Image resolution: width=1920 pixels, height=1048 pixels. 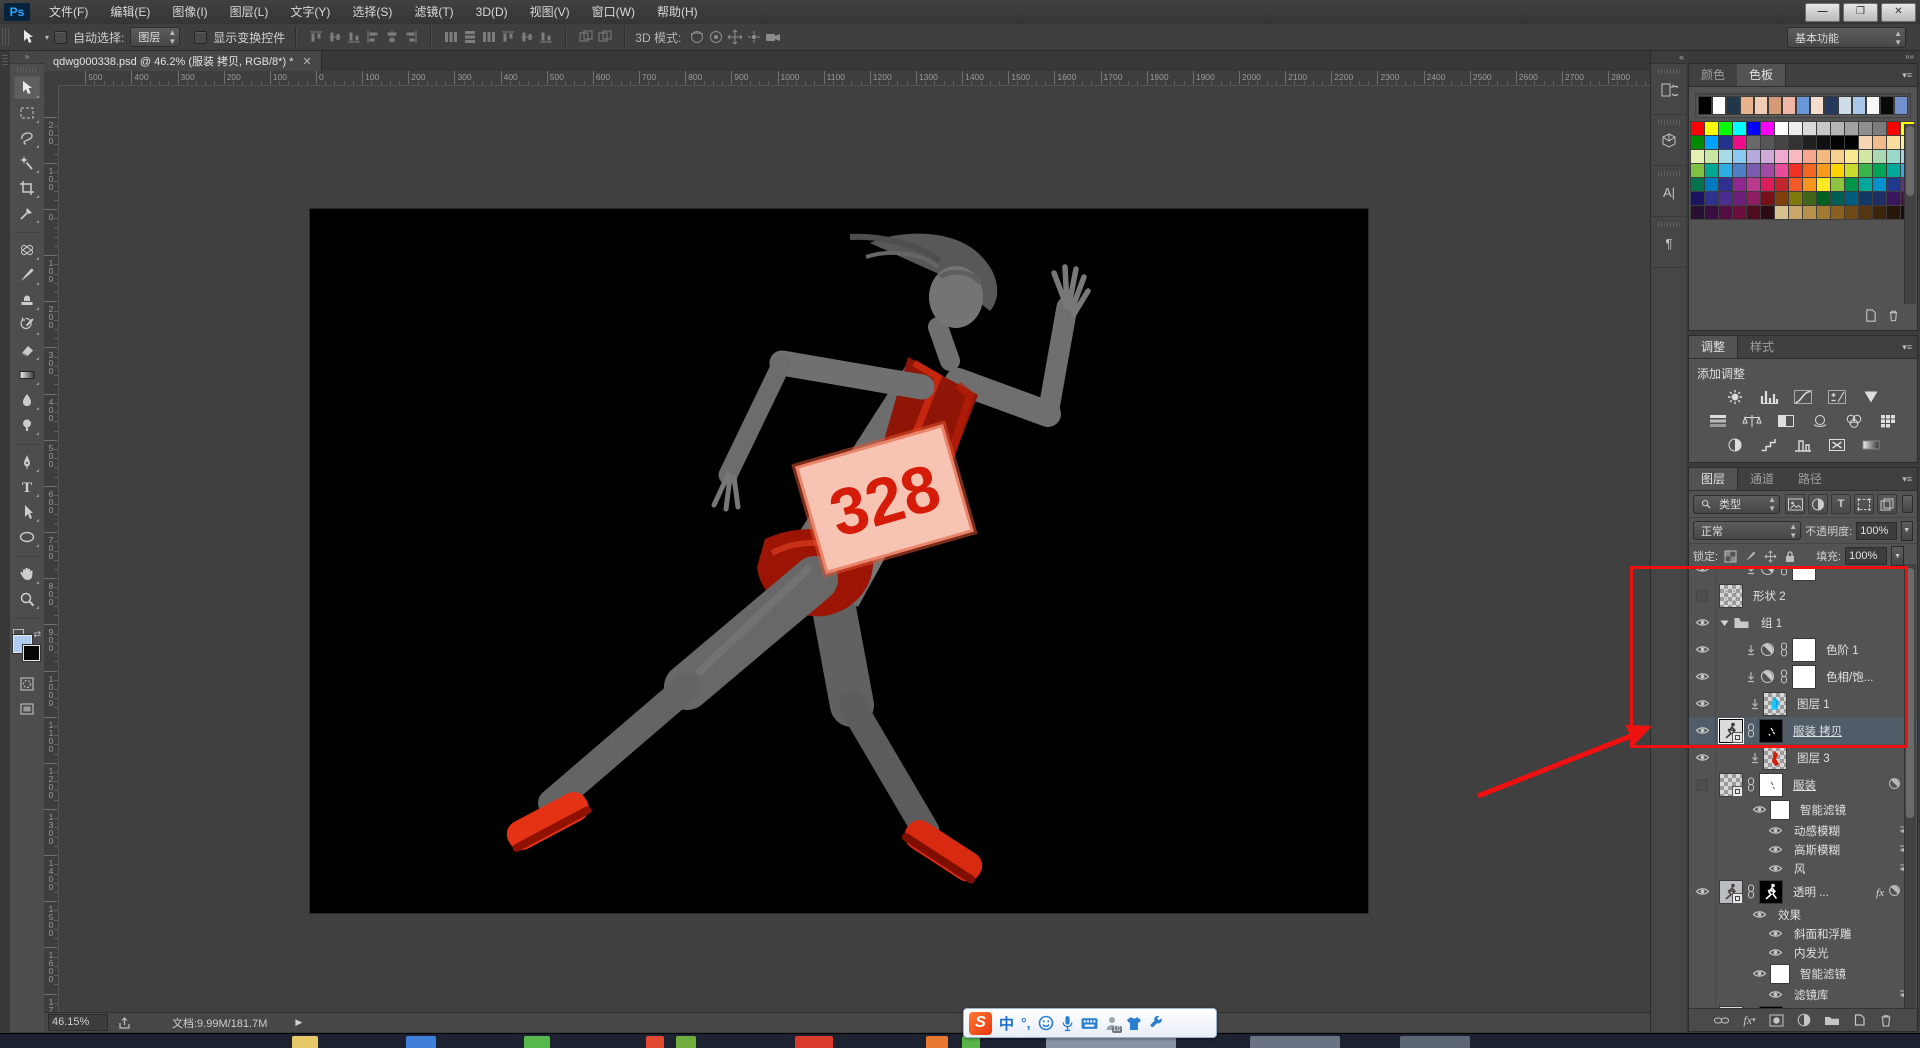 I want to click on windows-taskbar, so click(x=960, y=1040).